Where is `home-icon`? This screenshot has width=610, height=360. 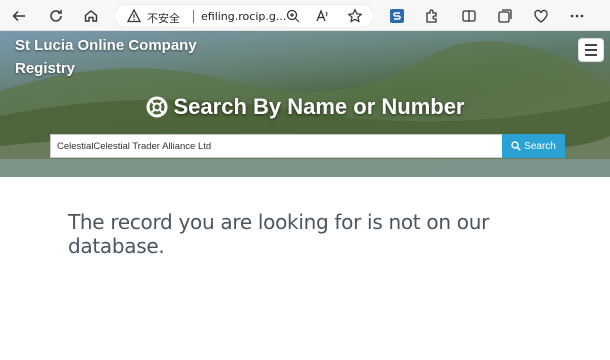
home-icon is located at coordinates (91, 16).